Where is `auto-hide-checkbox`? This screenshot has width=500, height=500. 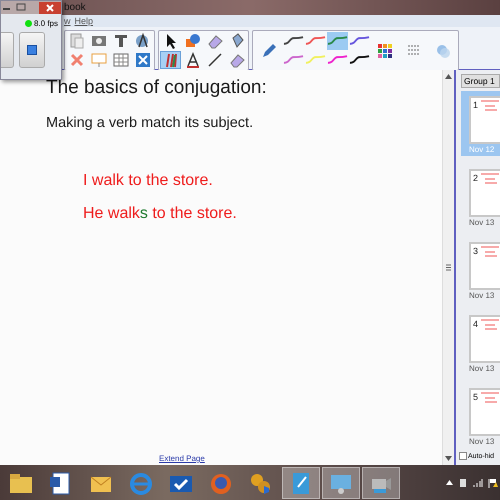 auto-hide-checkbox is located at coordinates (463, 456).